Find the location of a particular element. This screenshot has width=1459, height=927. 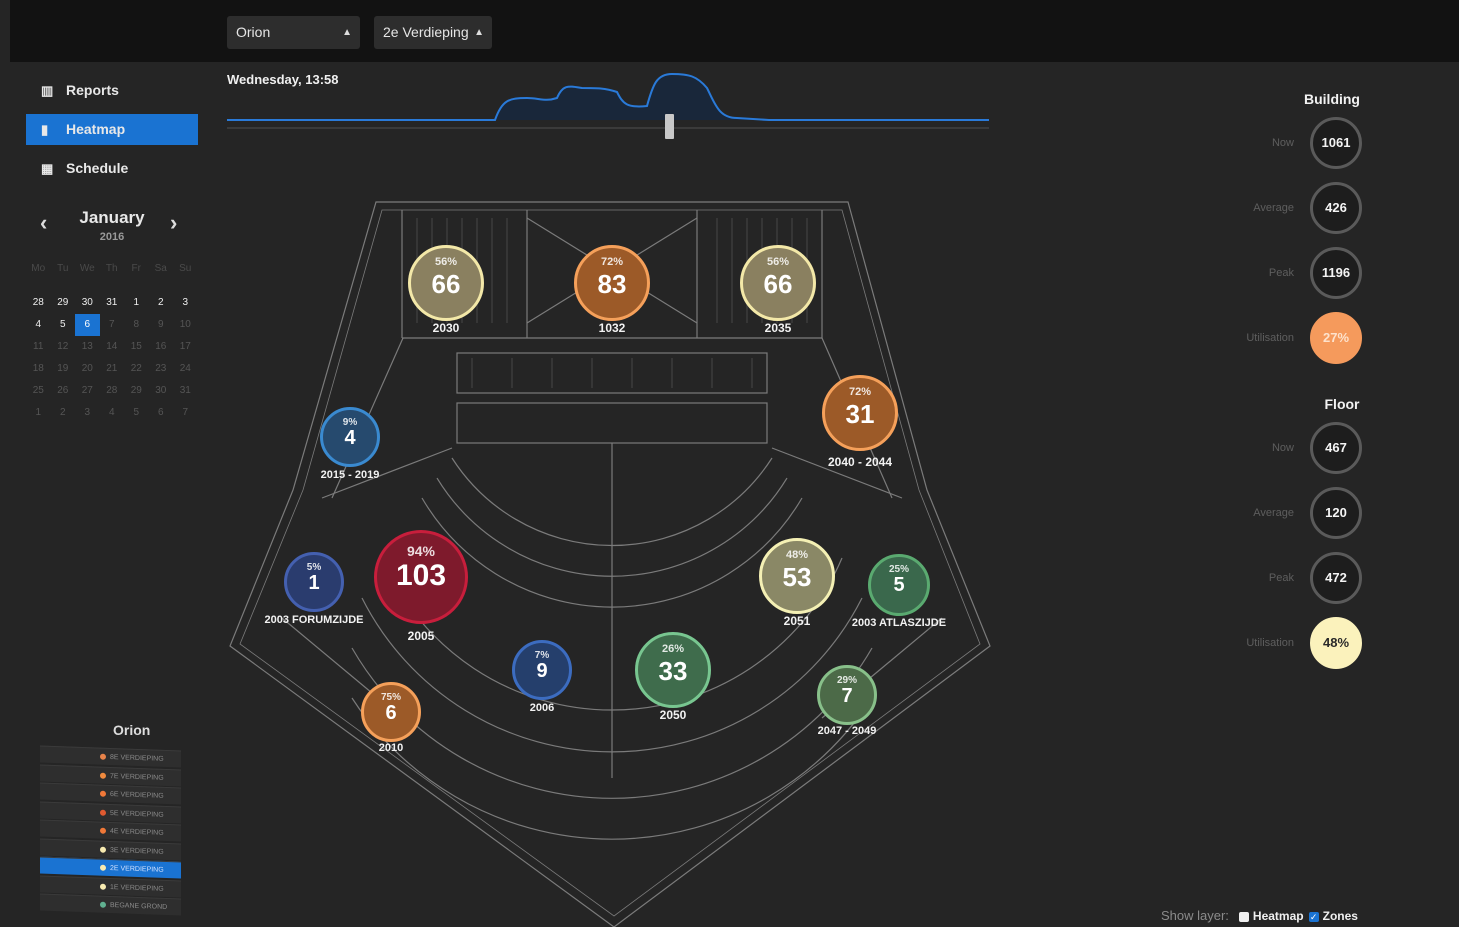

zone-marker: 48% 53 is located at coordinates (797, 576).